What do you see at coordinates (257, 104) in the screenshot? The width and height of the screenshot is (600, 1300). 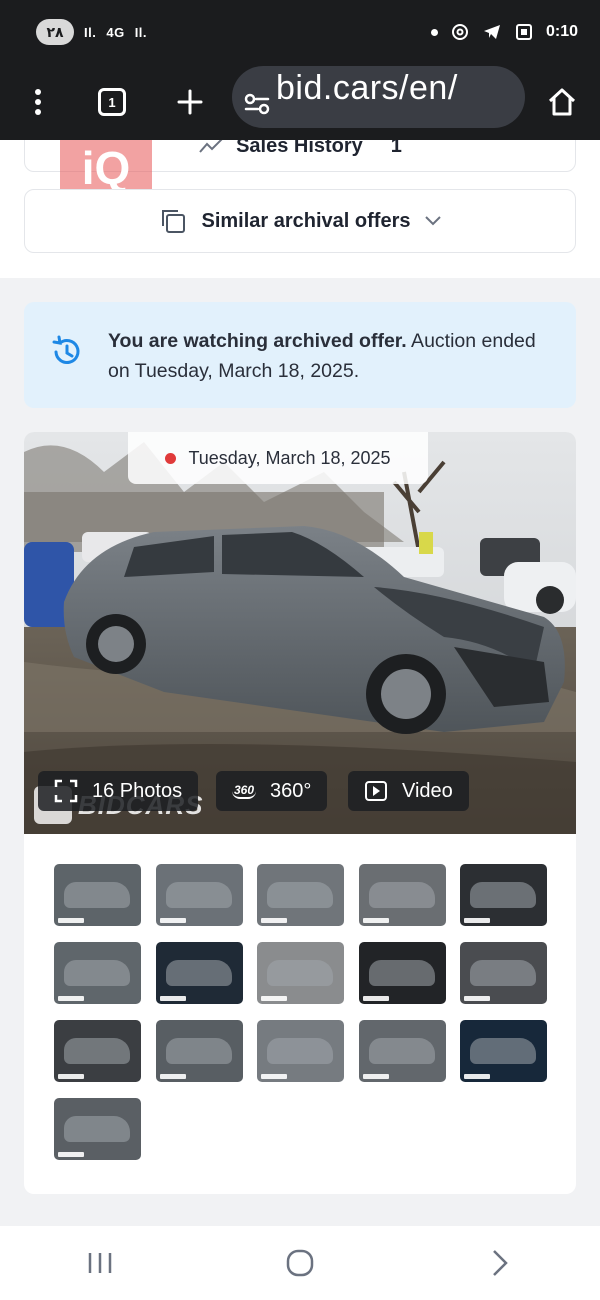 I see `site-settings-icon` at bounding box center [257, 104].